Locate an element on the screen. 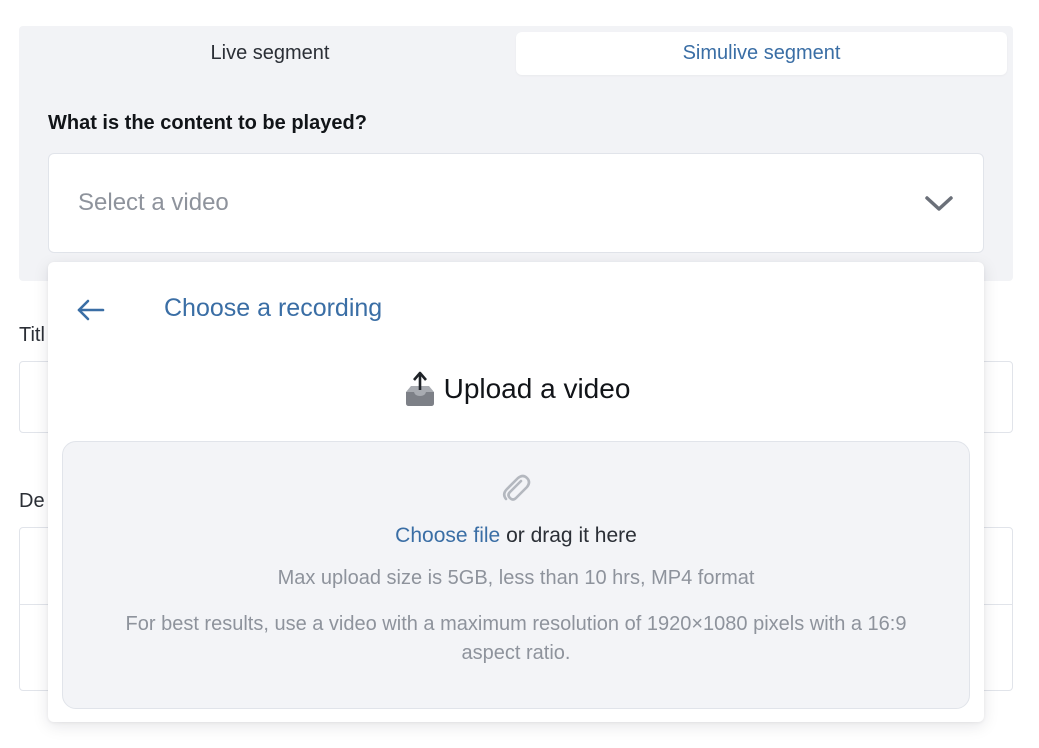 This screenshot has width=1039, height=748. dropdown-title: Choose a recording is located at coordinates (273, 308).